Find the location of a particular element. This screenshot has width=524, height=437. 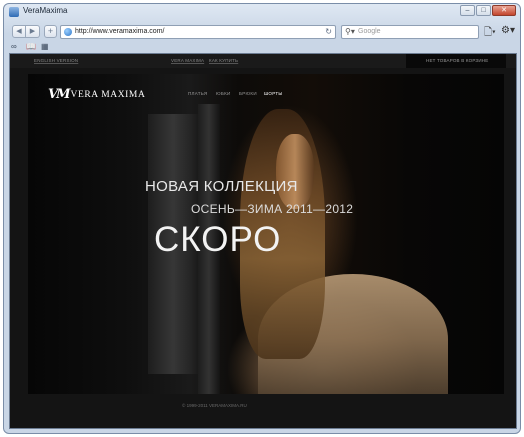

page-menu-icon: 🗋▾ is located at coordinates (490, 33).